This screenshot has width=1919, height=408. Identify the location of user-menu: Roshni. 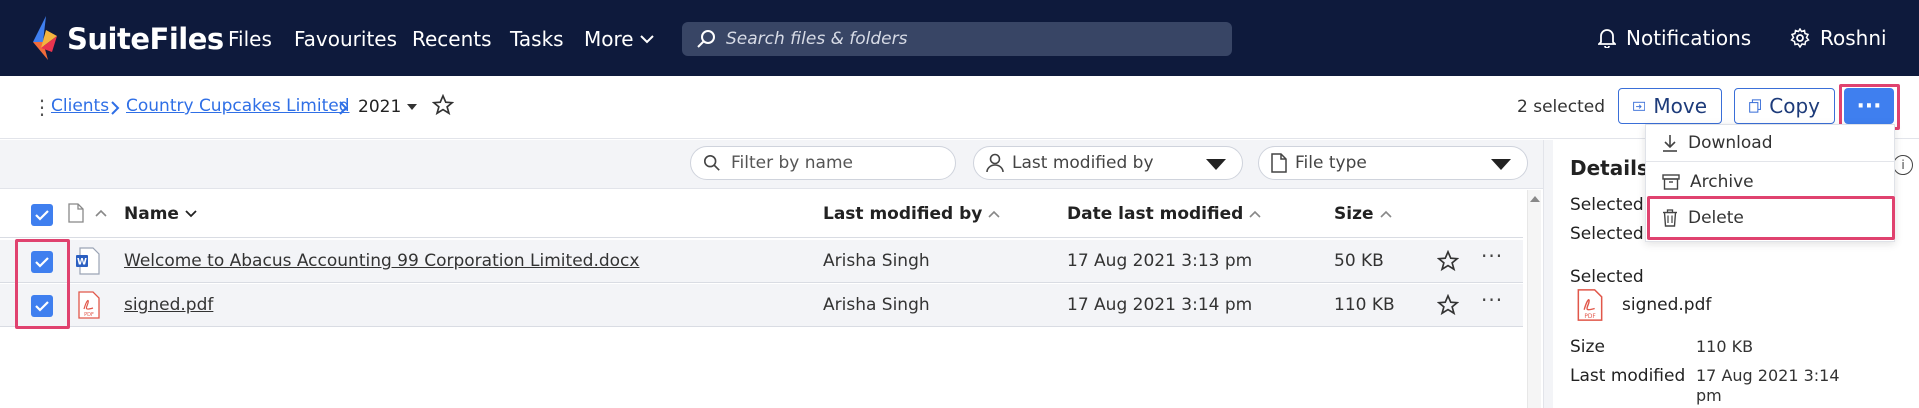
(1838, 38).